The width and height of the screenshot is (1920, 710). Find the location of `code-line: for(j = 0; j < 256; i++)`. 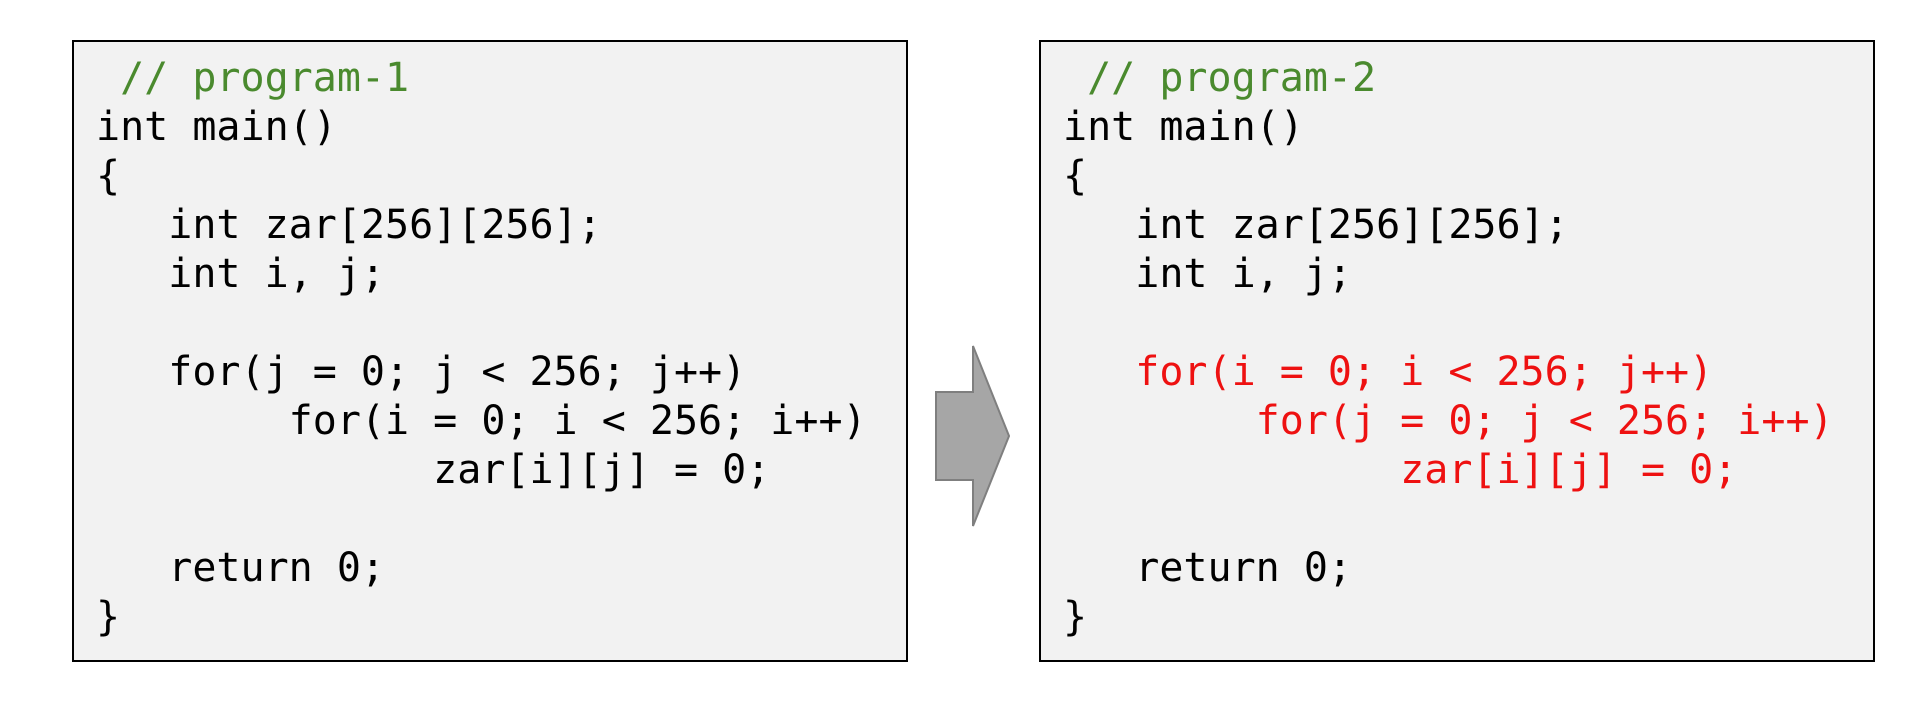

code-line: for(j = 0; j < 256; i++) is located at coordinates (1448, 421).